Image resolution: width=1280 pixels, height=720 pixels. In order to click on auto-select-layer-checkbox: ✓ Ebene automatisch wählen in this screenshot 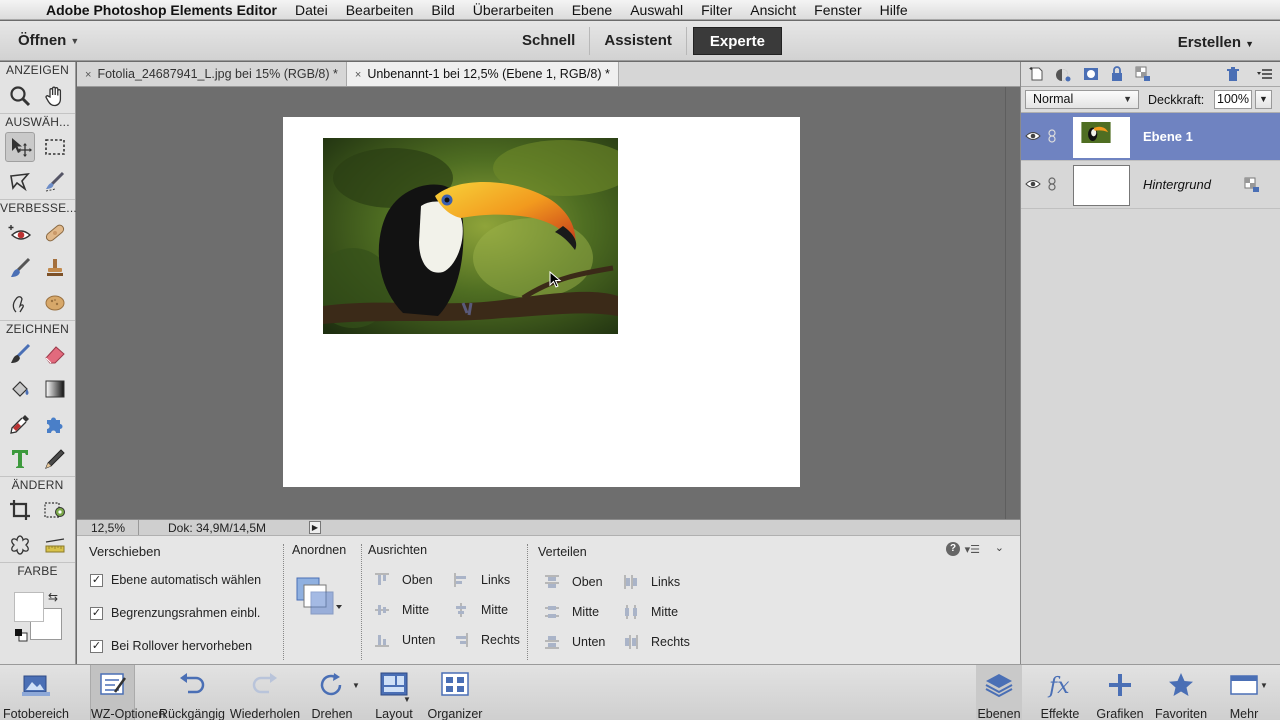, I will do `click(175, 580)`.